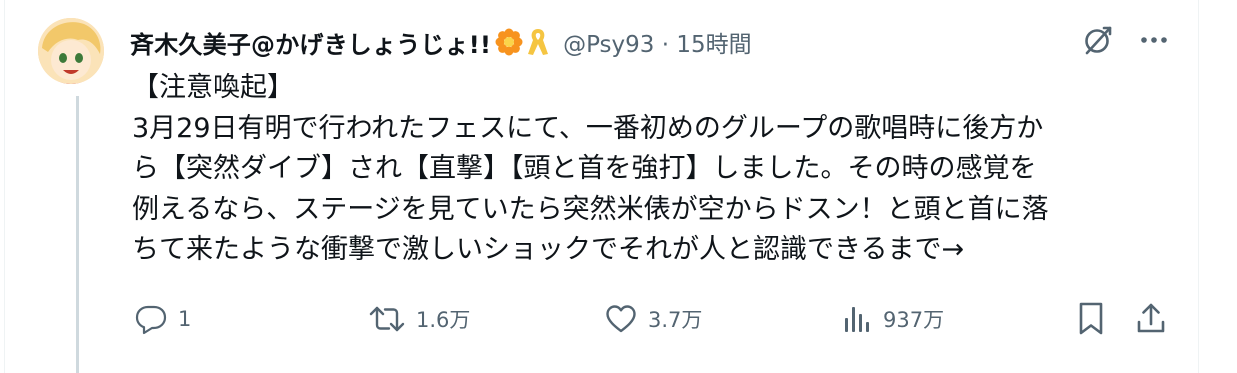 The width and height of the screenshot is (1237, 373). I want to click on view-count: 937万, so click(914, 320).